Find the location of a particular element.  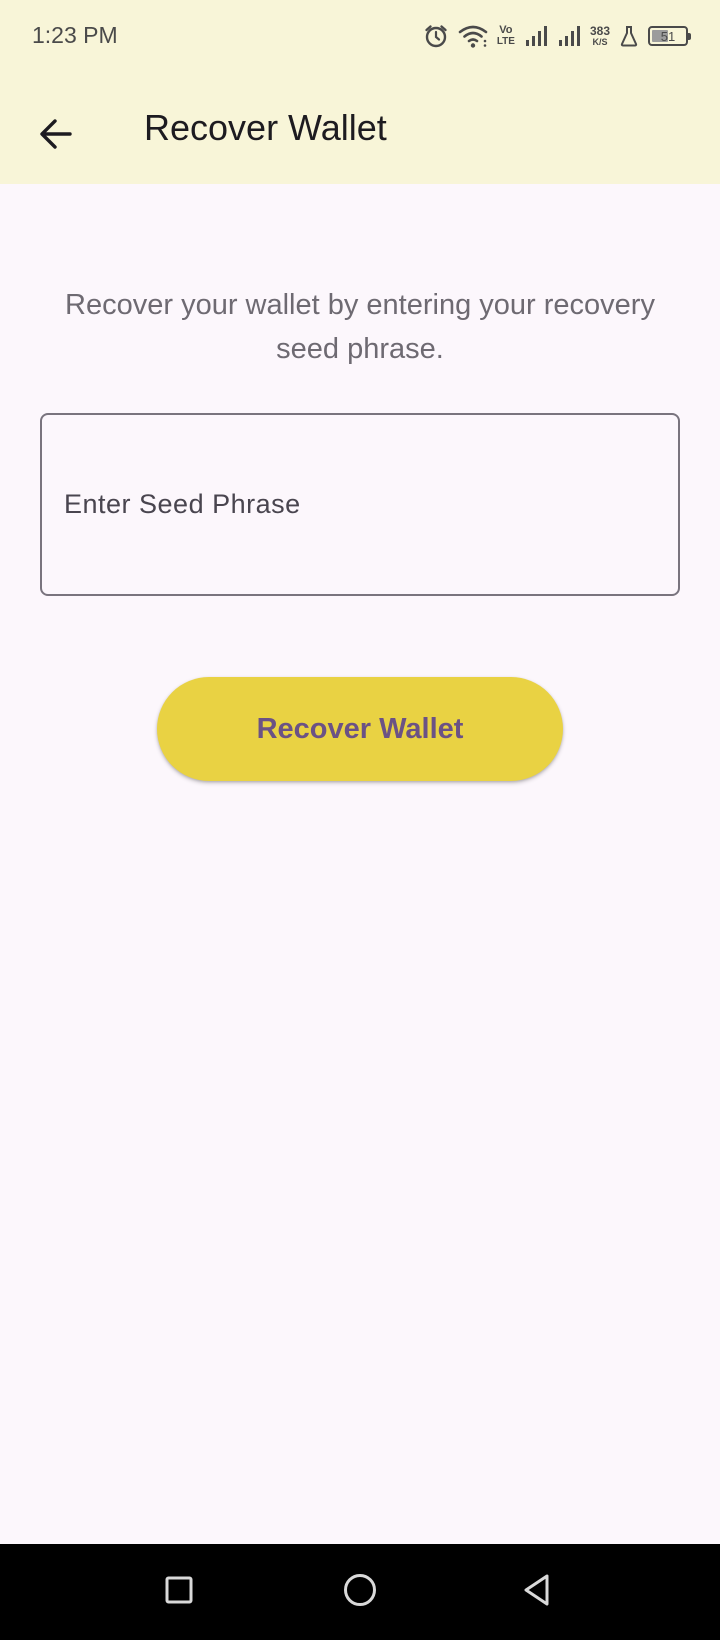

back-button is located at coordinates (56, 136).